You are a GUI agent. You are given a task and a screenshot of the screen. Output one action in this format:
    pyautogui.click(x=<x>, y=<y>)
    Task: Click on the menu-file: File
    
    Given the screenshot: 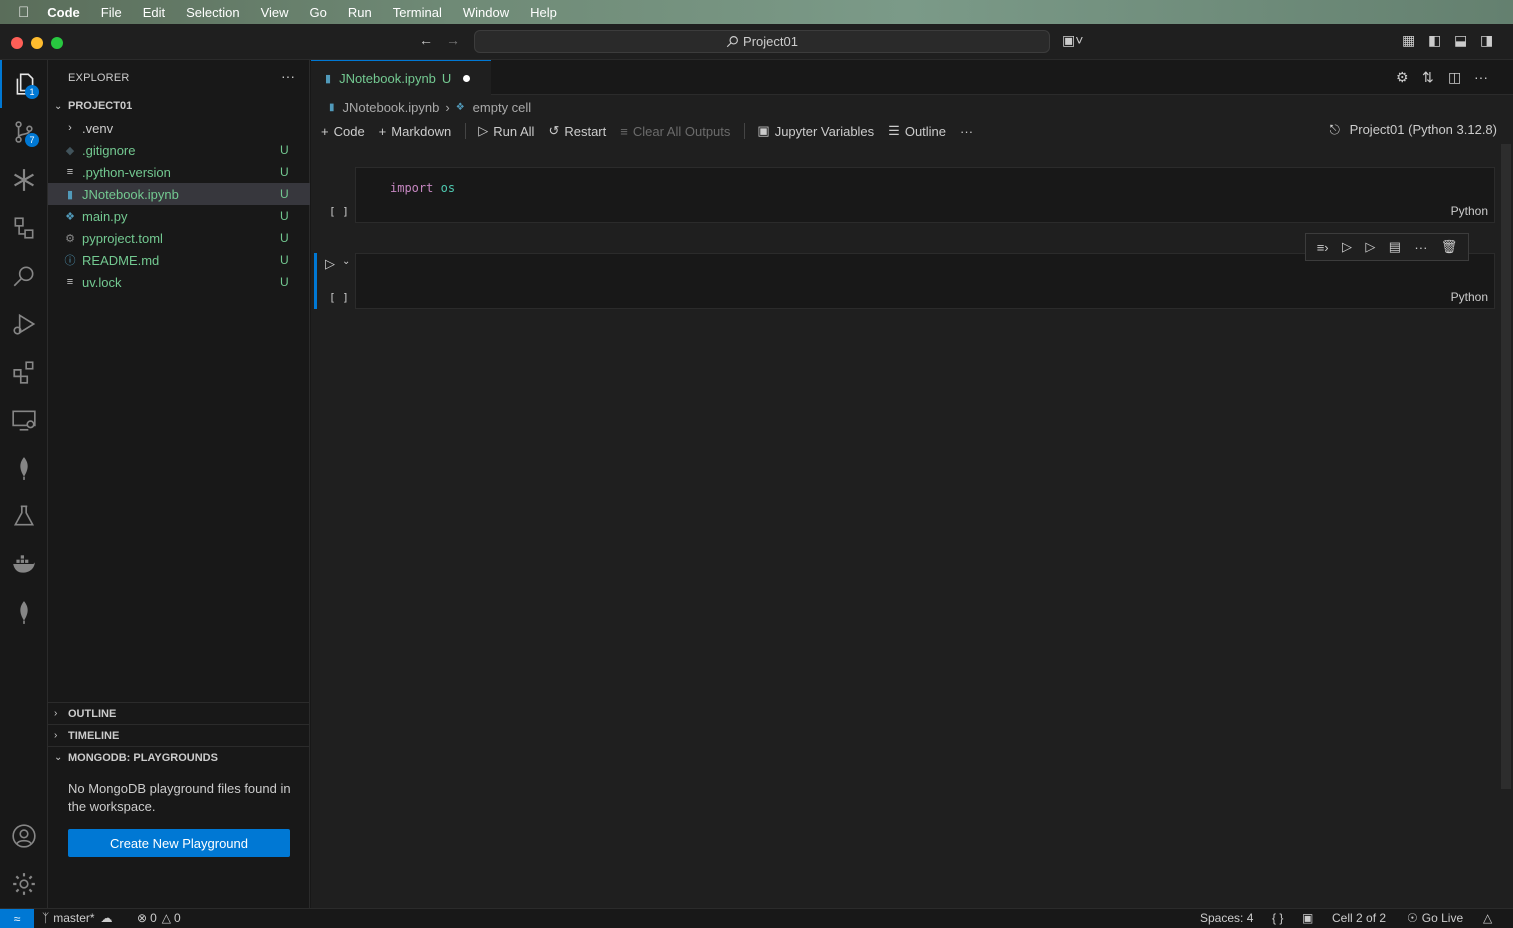 What is the action you would take?
    pyautogui.click(x=111, y=12)
    